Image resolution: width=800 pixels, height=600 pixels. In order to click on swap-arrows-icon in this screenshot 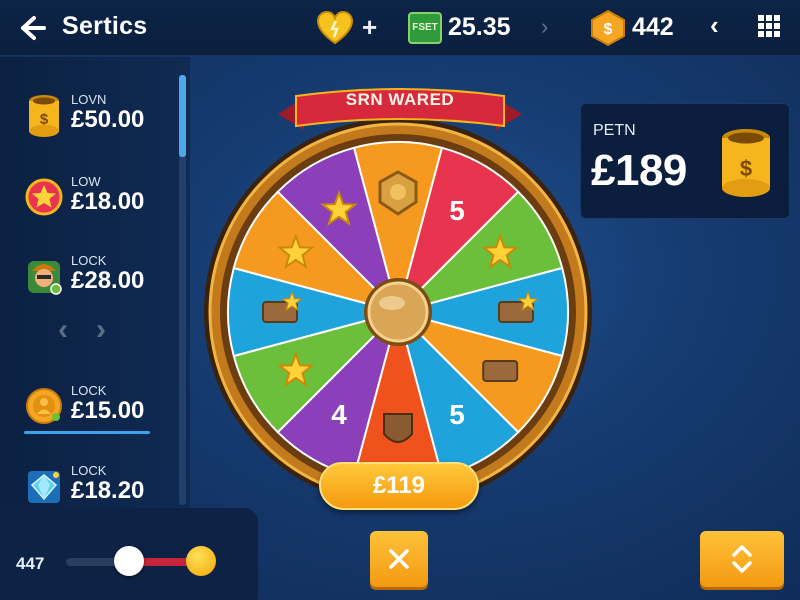, I will do `click(742, 559)`.